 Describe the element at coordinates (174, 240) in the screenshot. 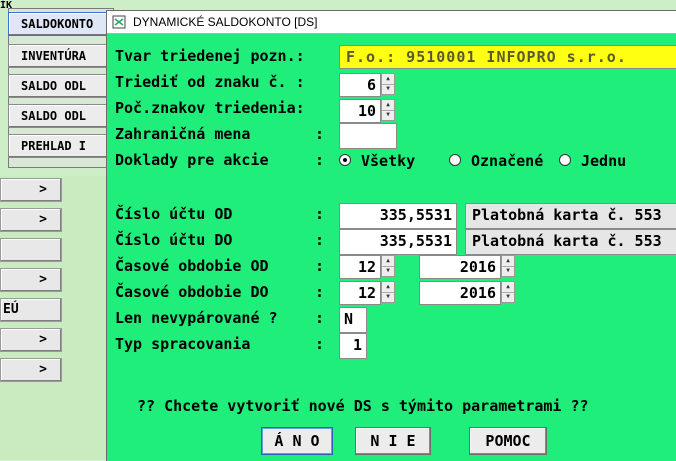

I see `label-ucet-do: Číslo účtu DO` at that location.